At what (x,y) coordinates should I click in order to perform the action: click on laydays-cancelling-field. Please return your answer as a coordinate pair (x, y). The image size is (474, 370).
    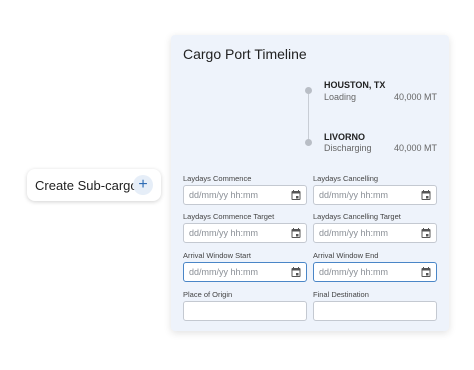
    Looking at the image, I should click on (375, 195).